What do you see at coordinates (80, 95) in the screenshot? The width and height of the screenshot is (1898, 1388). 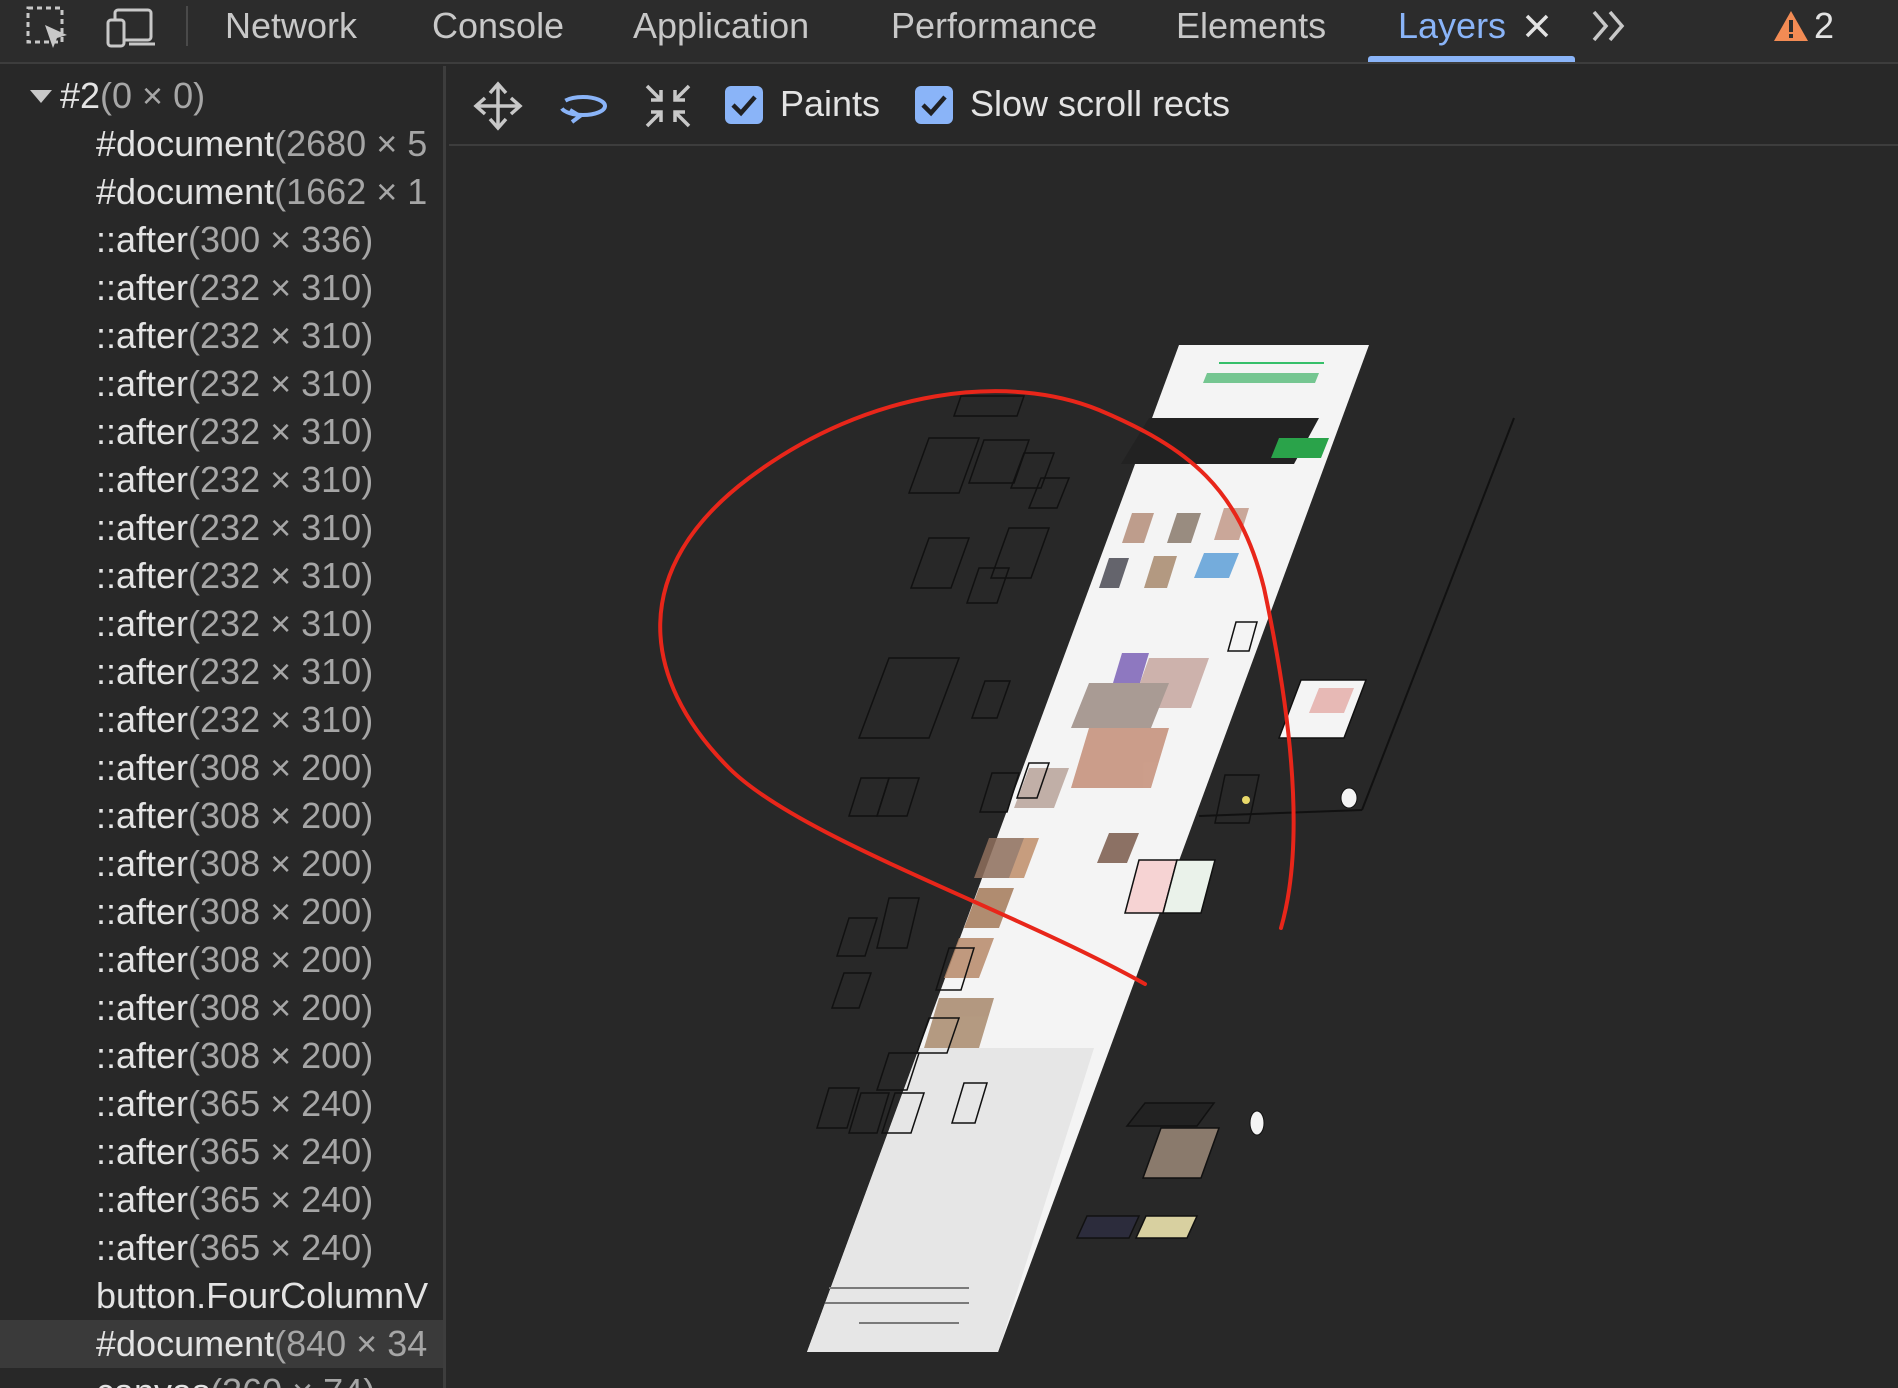 I see `tree-item-name: #2` at bounding box center [80, 95].